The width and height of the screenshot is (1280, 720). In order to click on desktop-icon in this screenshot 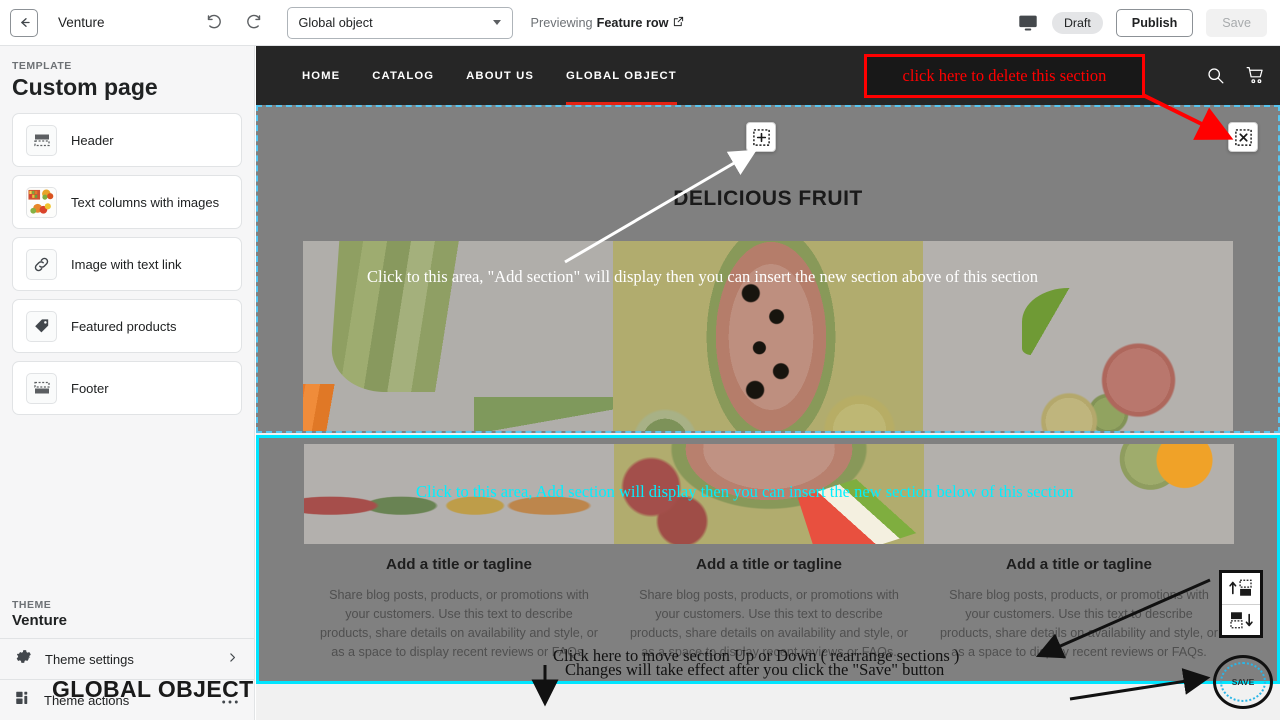, I will do `click(1028, 23)`.